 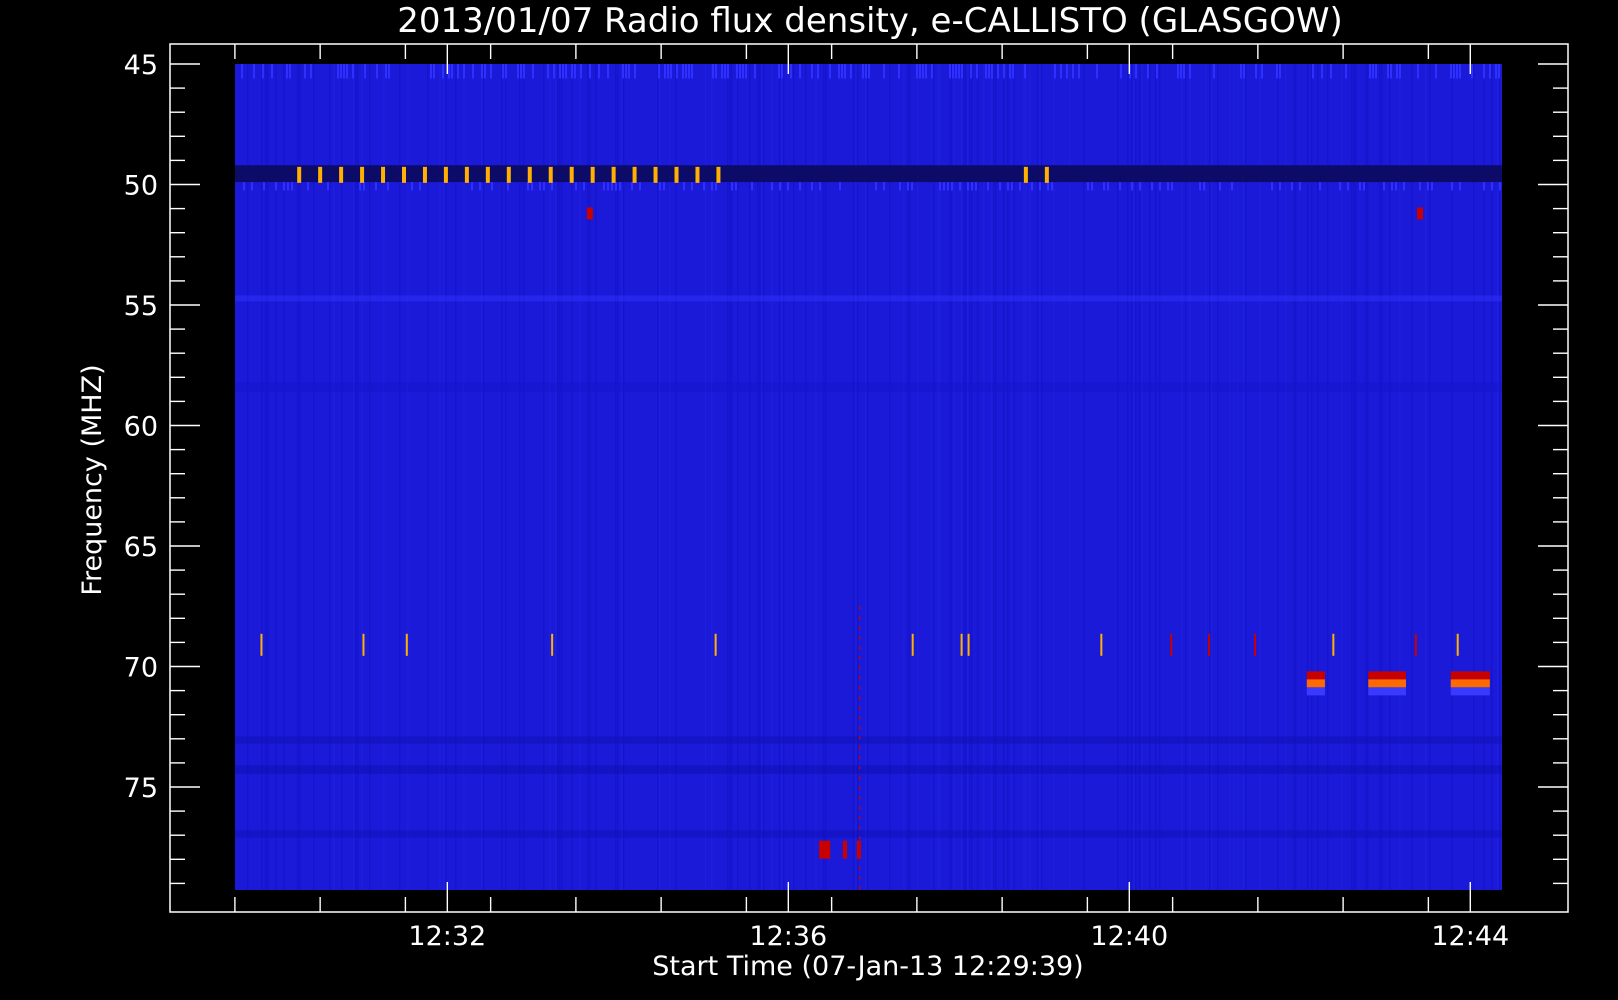 What do you see at coordinates (141, 668) in the screenshot?
I see `y-tick-label: 70` at bounding box center [141, 668].